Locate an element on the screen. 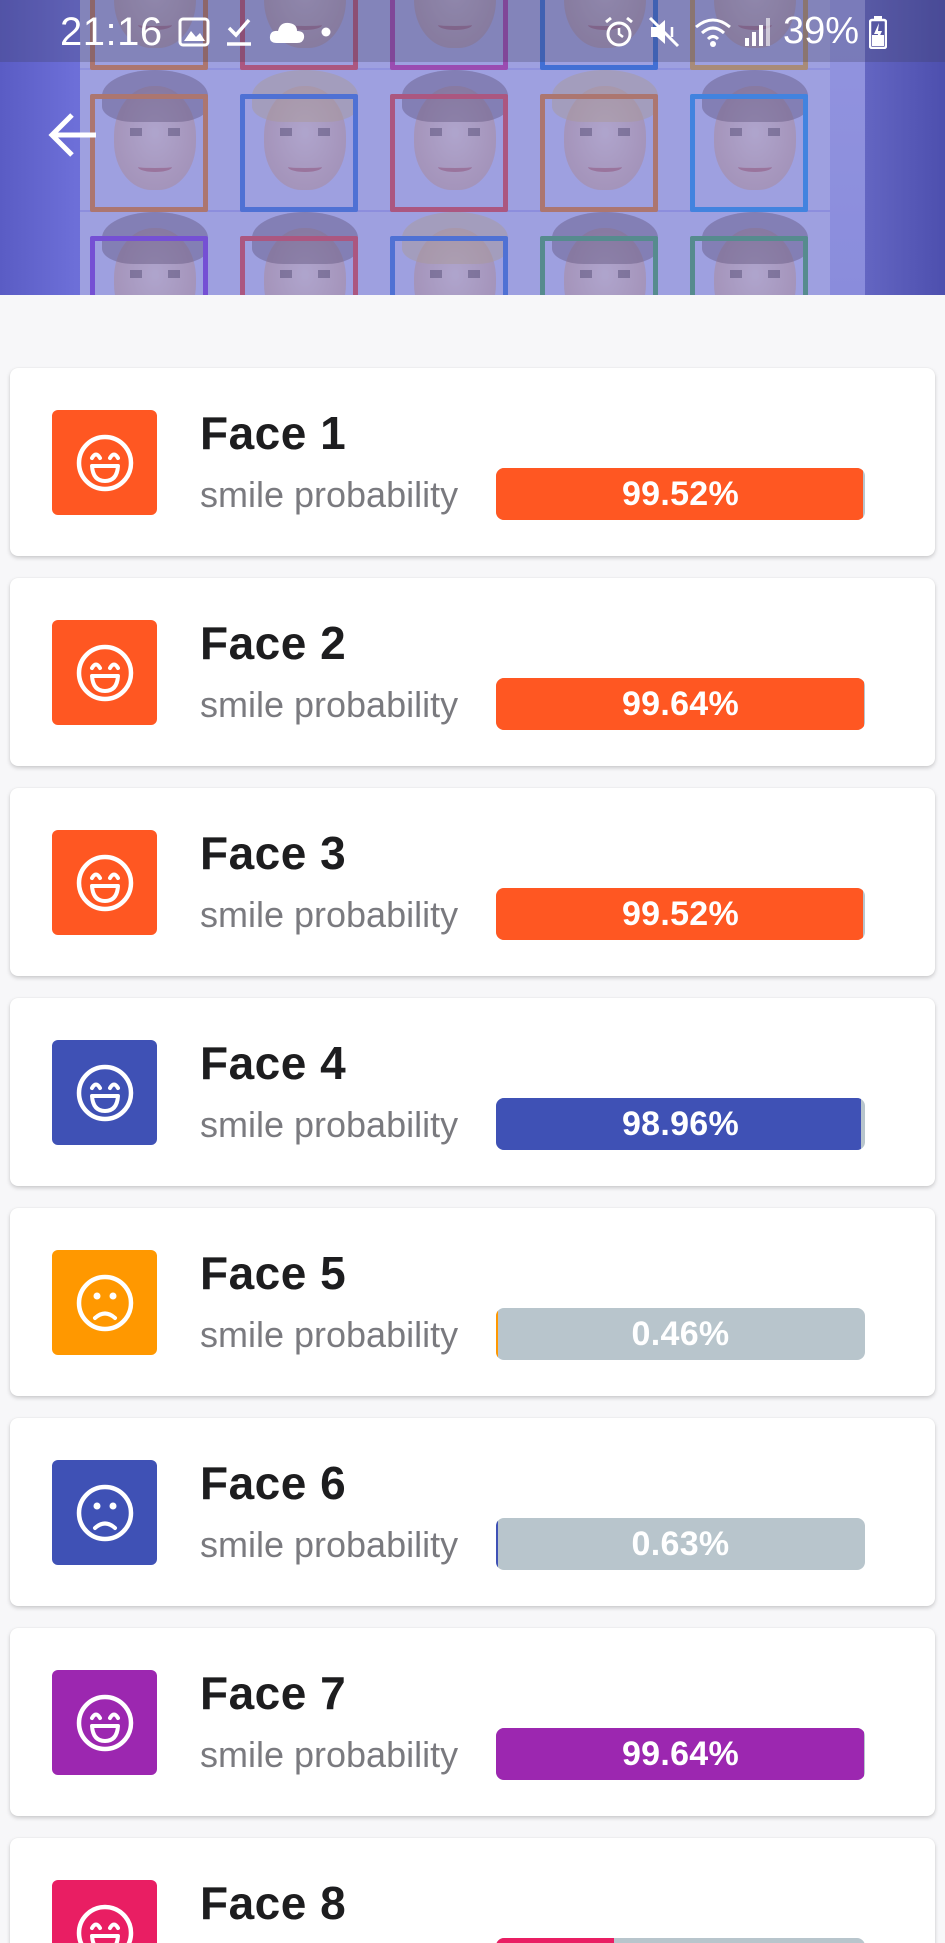 This screenshot has height=1943, width=945. face-title: Face 2 is located at coordinates (273, 643).